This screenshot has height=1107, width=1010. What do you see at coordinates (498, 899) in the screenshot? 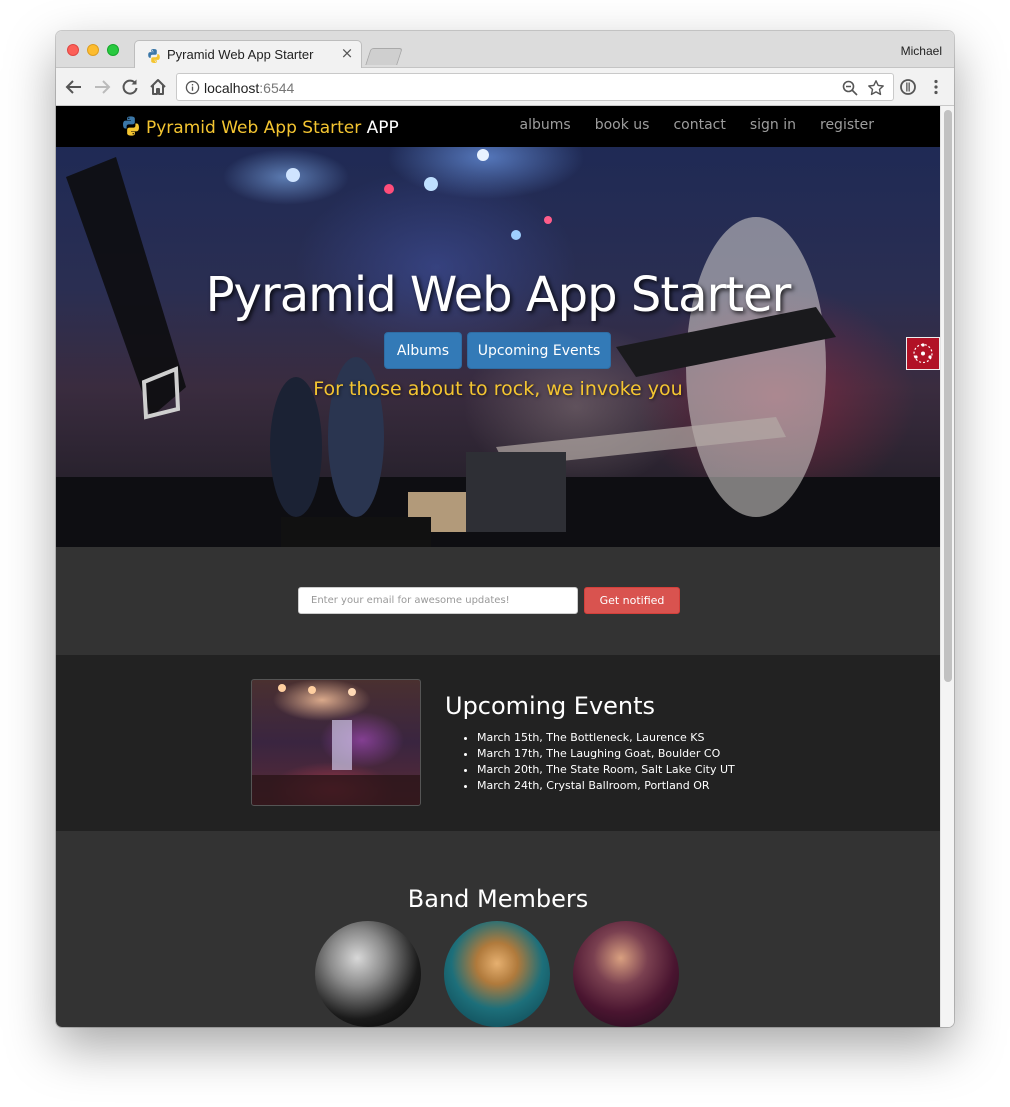
I see `band-title: Band Members` at bounding box center [498, 899].